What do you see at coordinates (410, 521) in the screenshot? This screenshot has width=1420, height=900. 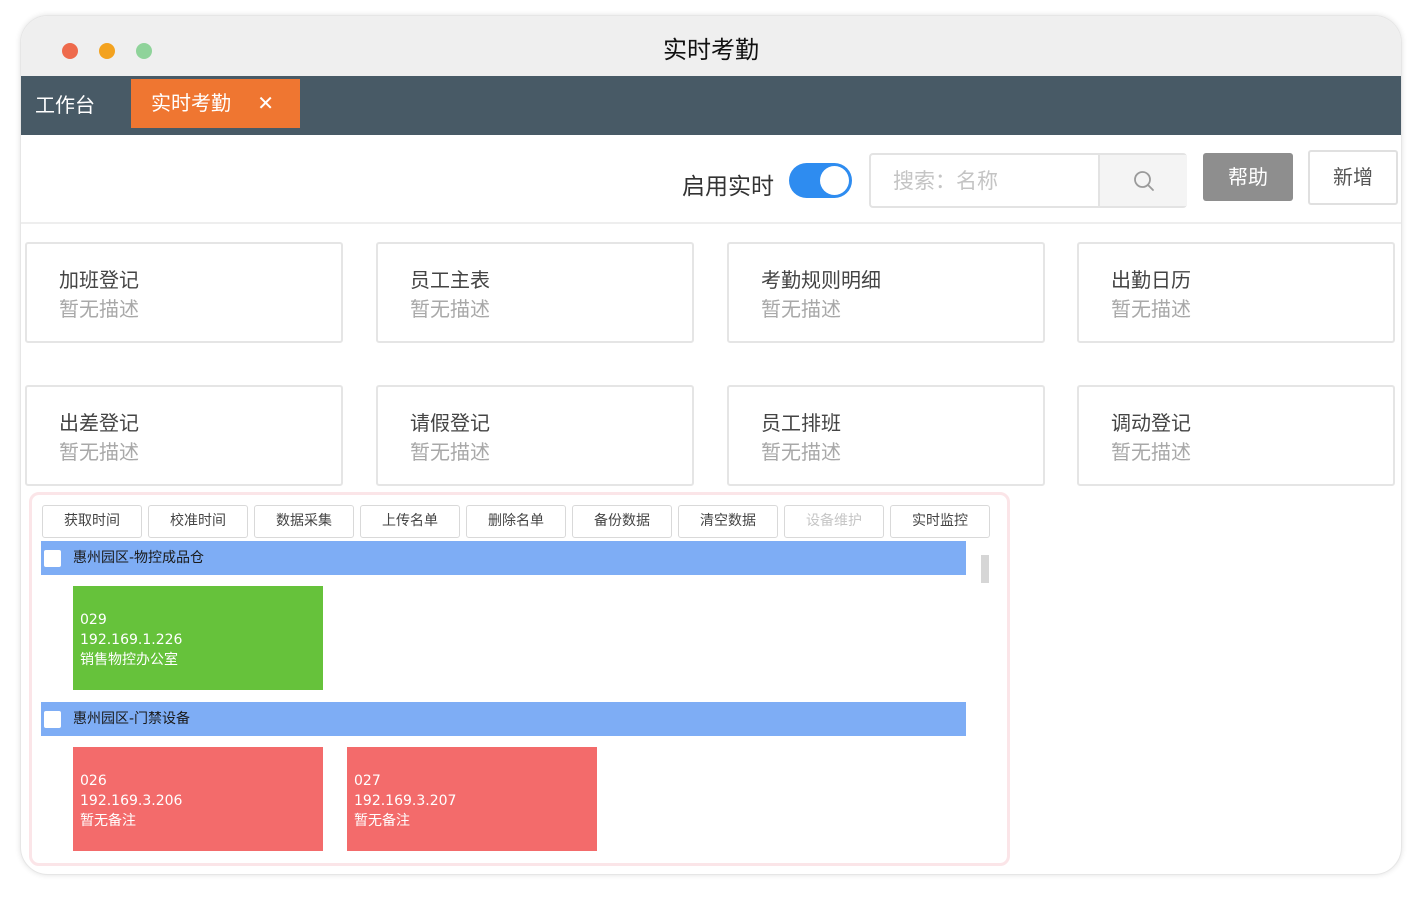 I see `upload-list-button: 上传名单` at bounding box center [410, 521].